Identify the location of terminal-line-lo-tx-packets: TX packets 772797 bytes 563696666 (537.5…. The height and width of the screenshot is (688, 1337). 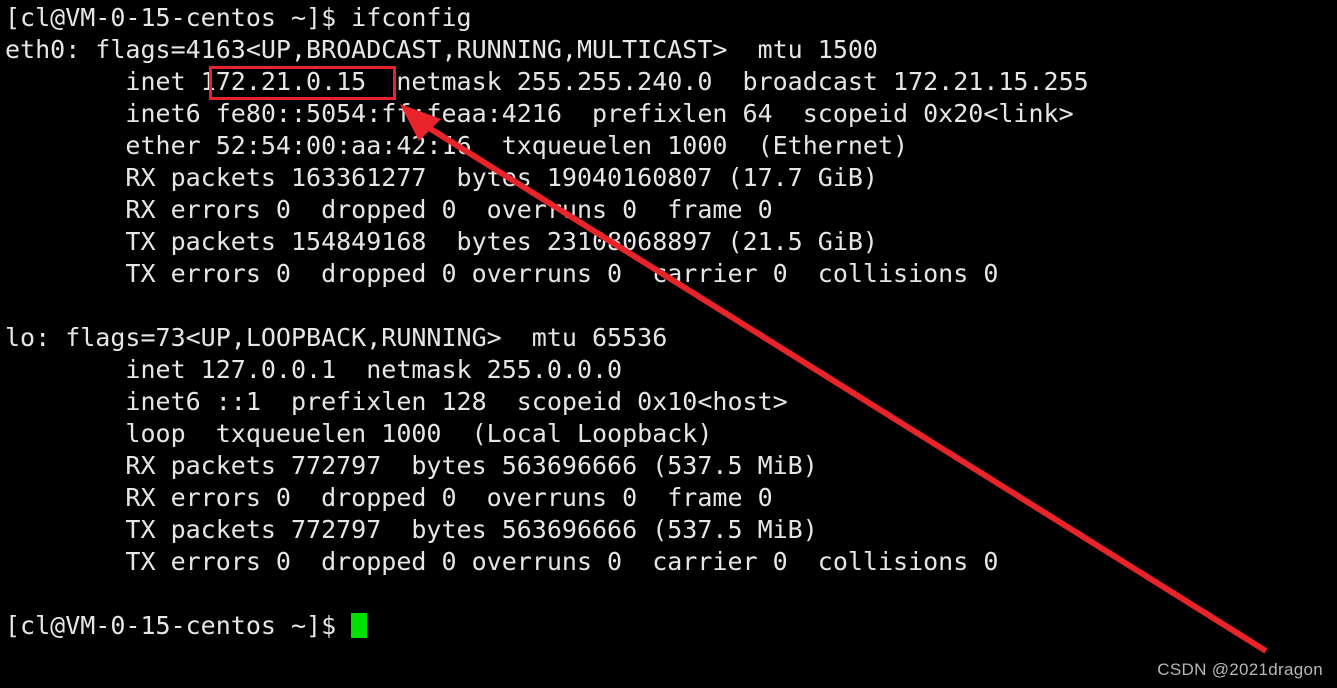
(411, 529).